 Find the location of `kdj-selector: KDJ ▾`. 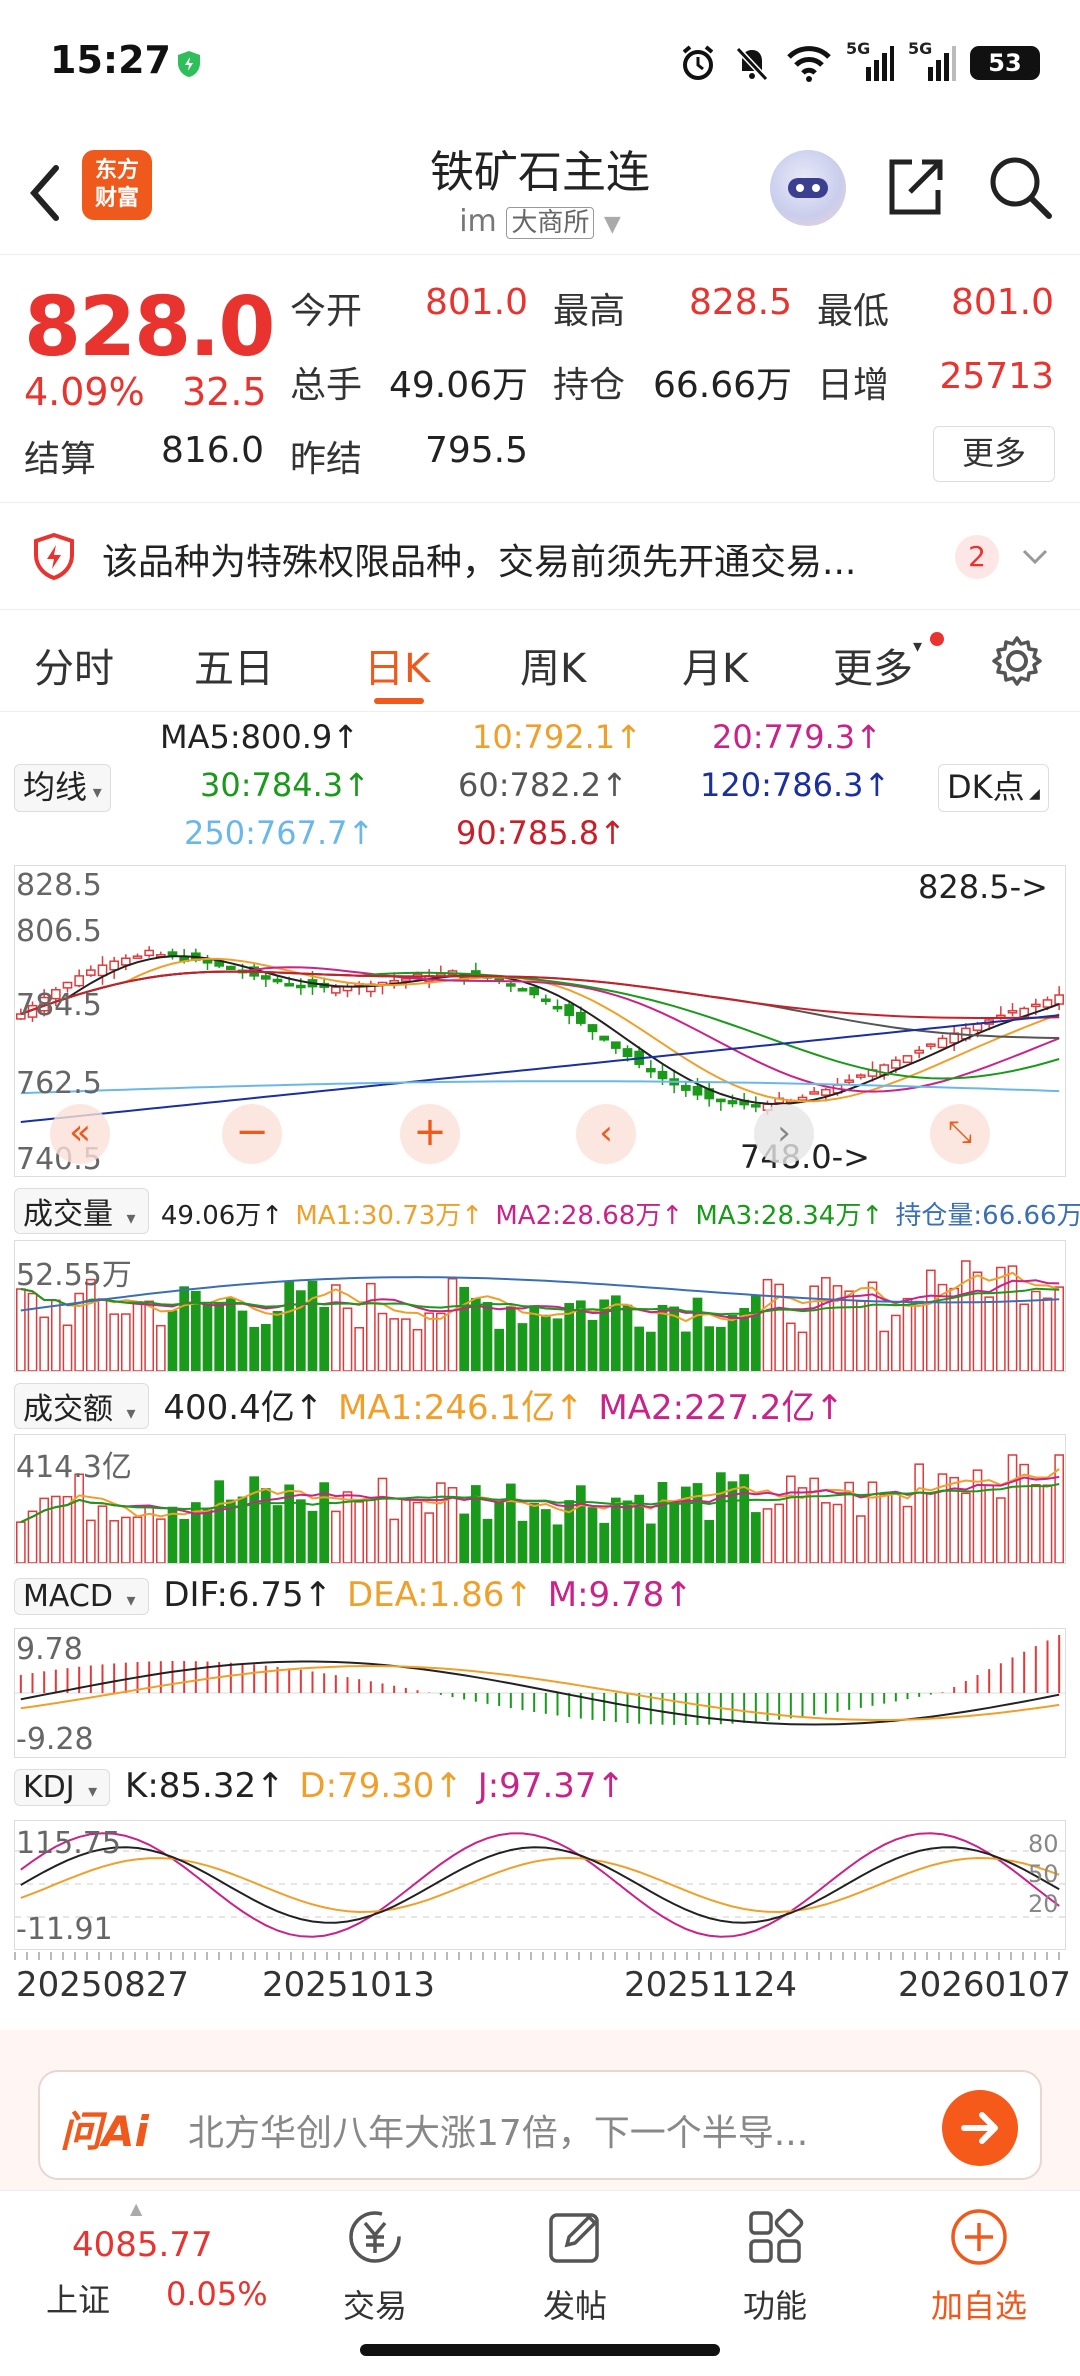

kdj-selector: KDJ ▾ is located at coordinates (62, 1787).